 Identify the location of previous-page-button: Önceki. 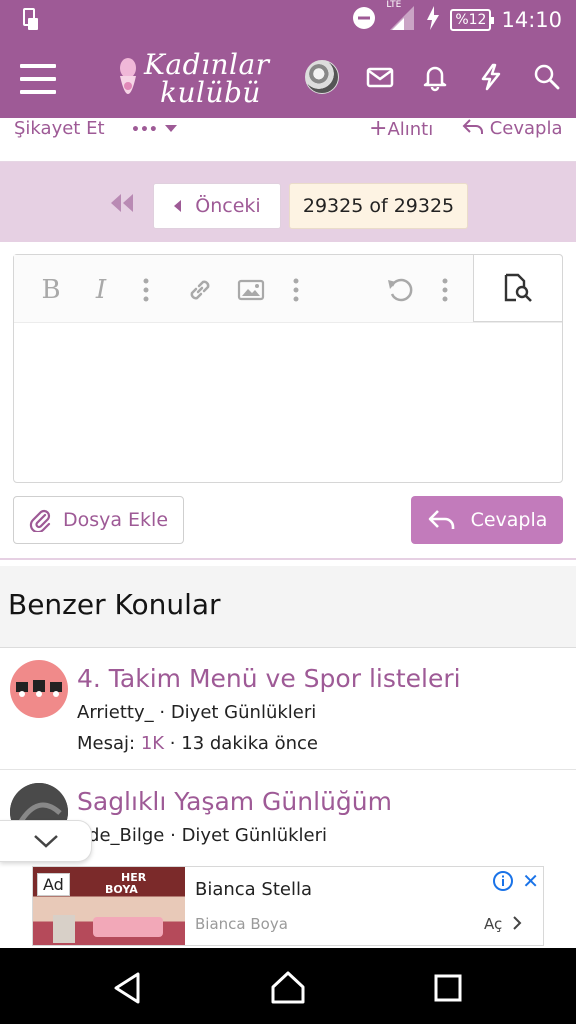
(217, 206).